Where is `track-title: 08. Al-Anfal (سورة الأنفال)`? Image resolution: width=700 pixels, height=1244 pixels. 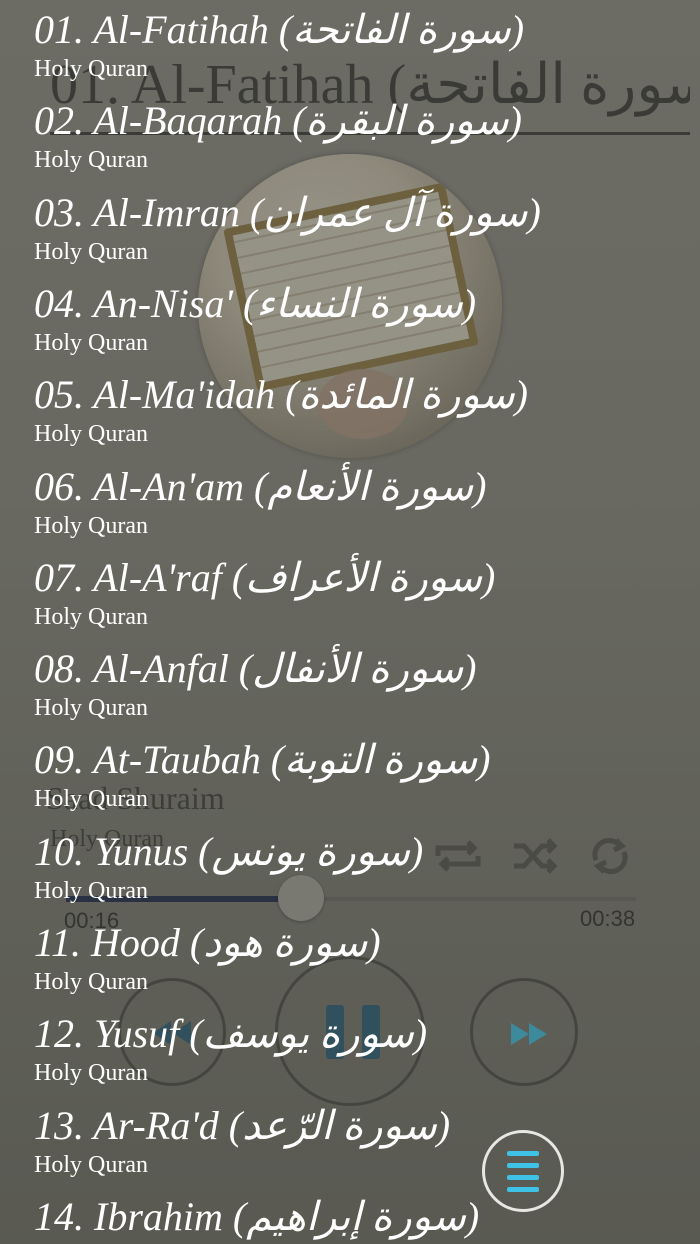
track-title: 08. Al-Anfal (سورة الأنفال) is located at coordinates (255, 669).